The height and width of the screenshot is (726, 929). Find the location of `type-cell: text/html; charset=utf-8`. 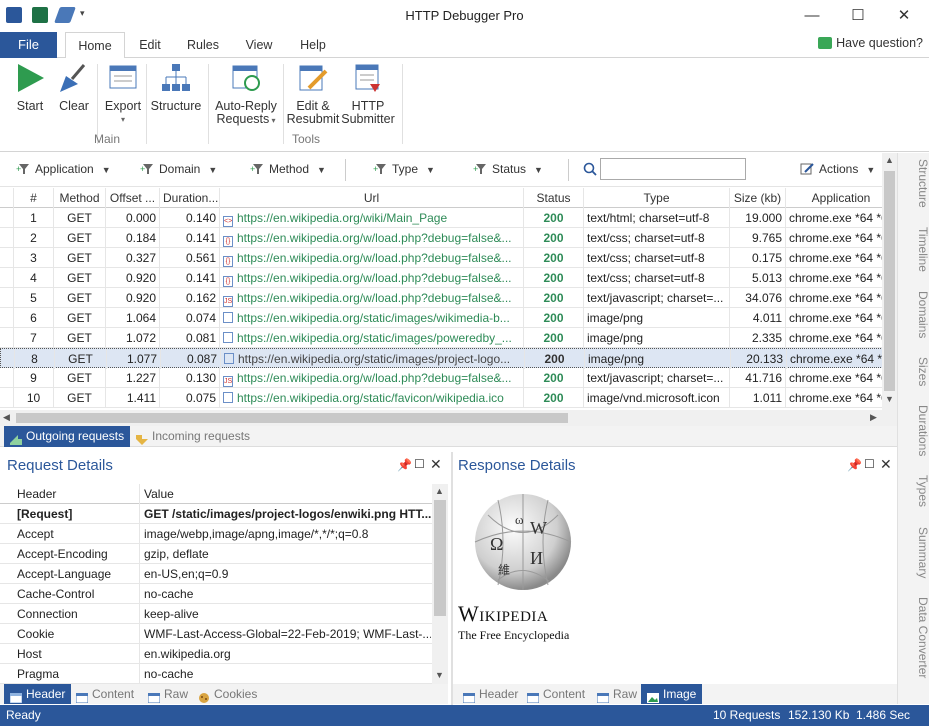

type-cell: text/html; charset=utf-8 is located at coordinates (657, 218).